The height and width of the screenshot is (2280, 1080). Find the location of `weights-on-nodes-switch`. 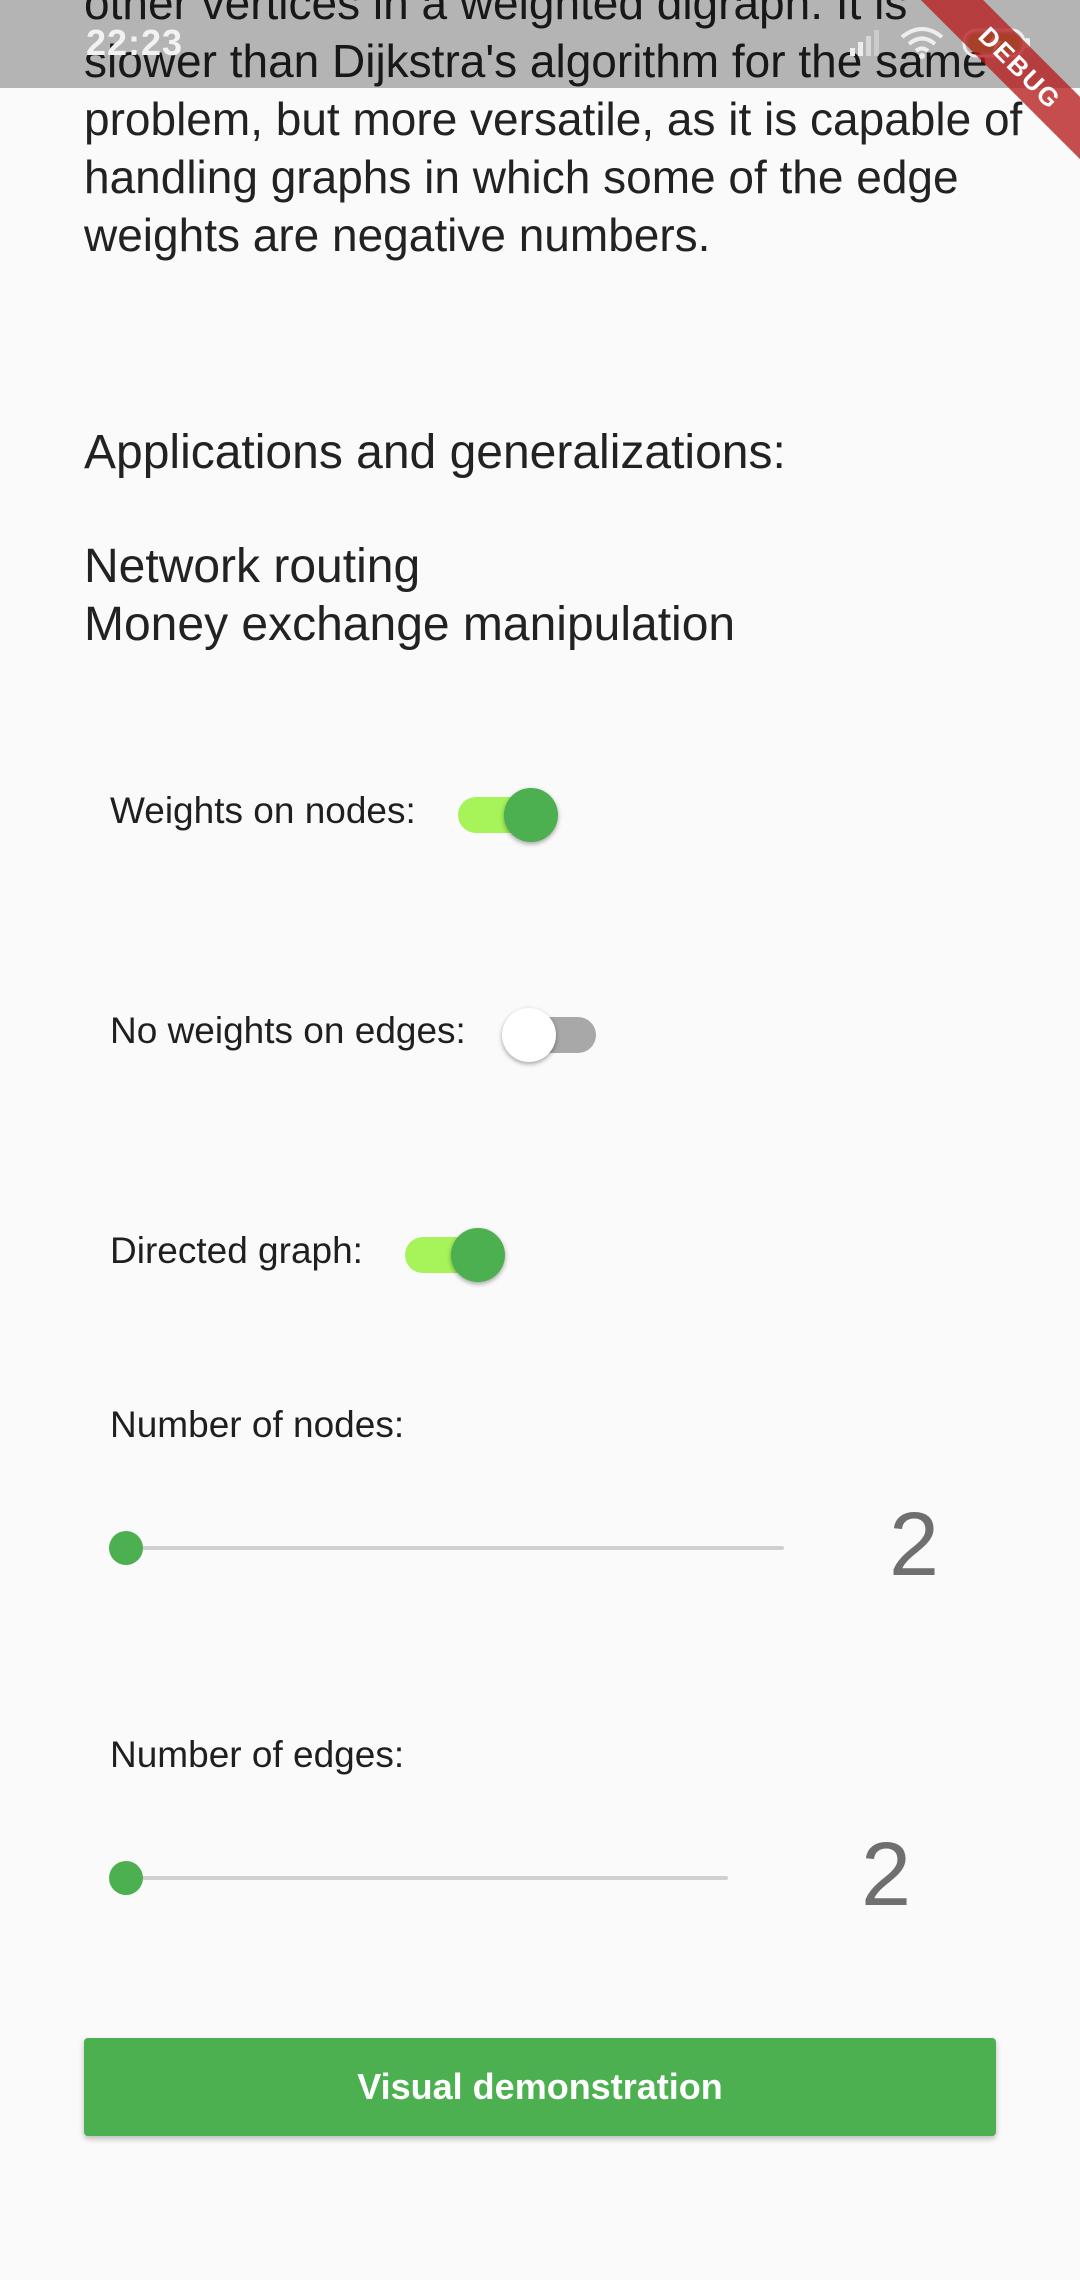

weights-on-nodes-switch is located at coordinates (505, 812).